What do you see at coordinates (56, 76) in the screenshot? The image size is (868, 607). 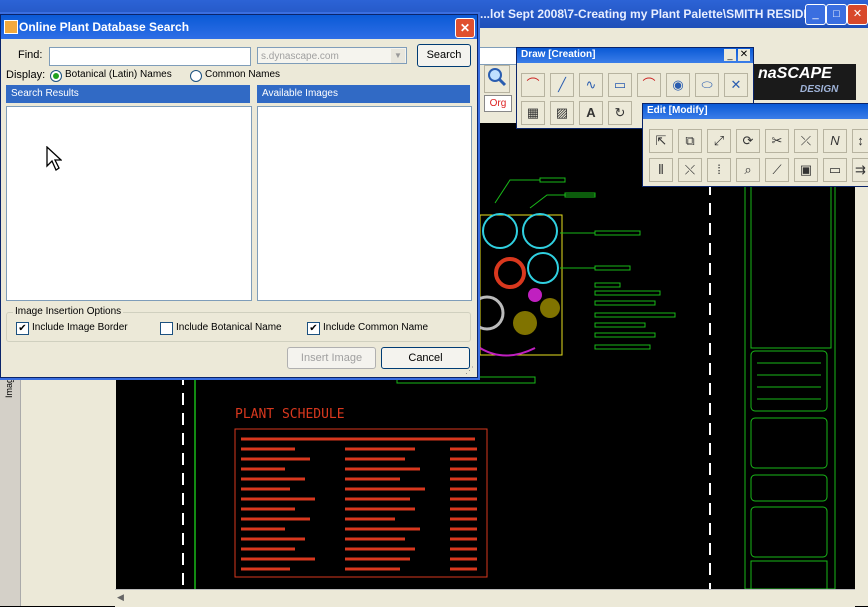 I see `radio-botanical` at bounding box center [56, 76].